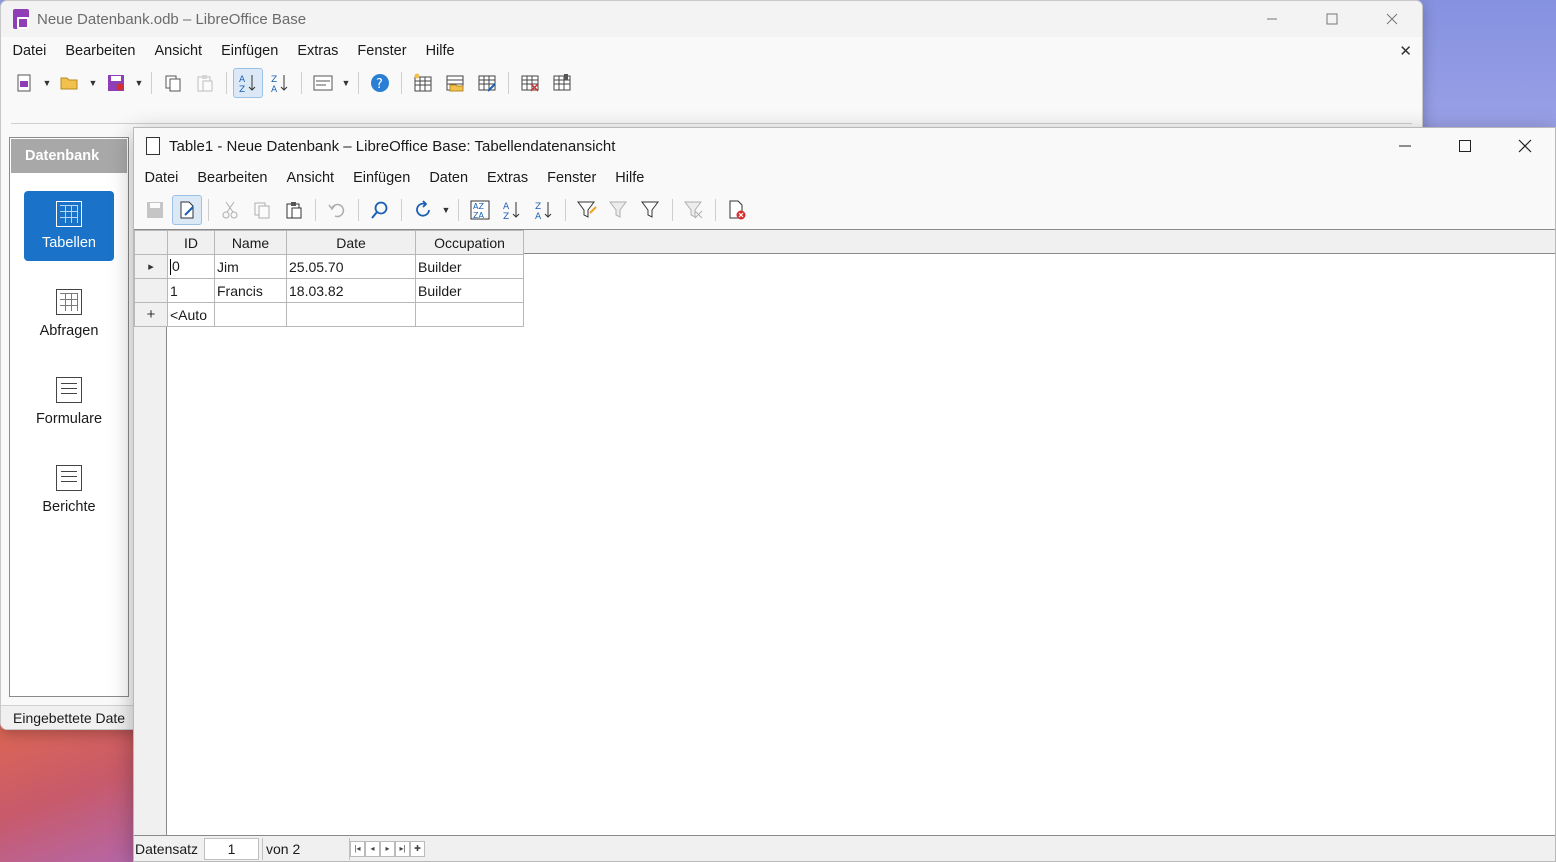 This screenshot has height=862, width=1556. Describe the element at coordinates (24, 83) in the screenshot. I see `new-document-button` at that location.